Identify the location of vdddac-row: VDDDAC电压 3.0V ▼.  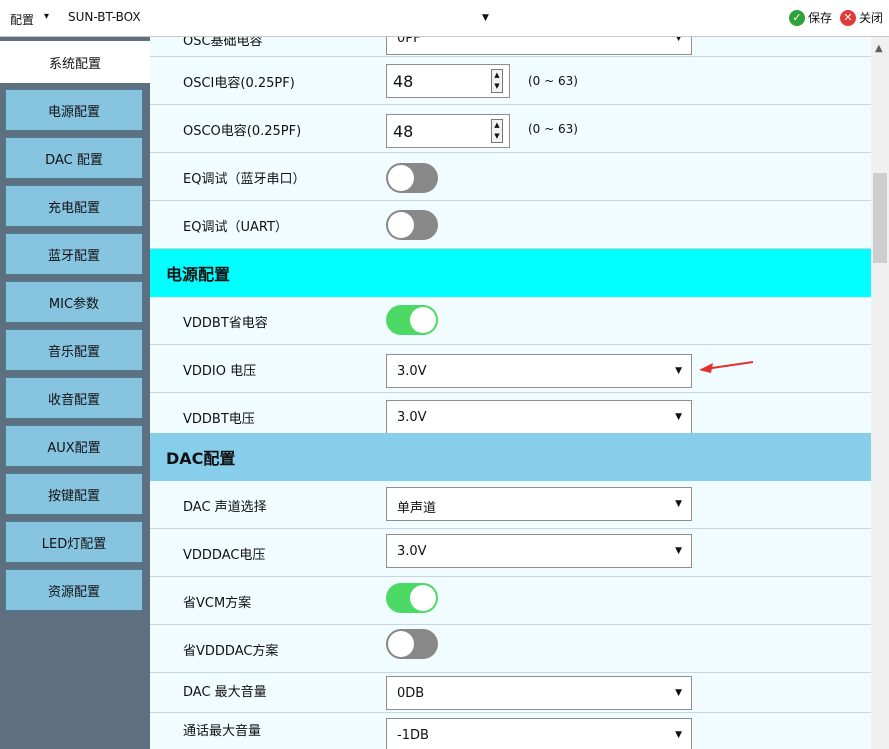
(510, 553).